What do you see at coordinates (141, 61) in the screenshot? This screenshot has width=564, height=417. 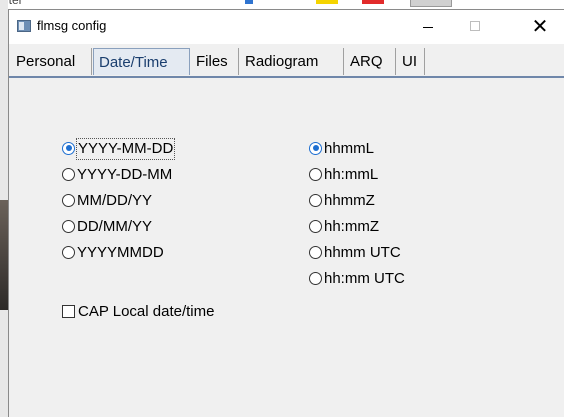 I see `tab-date-time: Date/Time` at bounding box center [141, 61].